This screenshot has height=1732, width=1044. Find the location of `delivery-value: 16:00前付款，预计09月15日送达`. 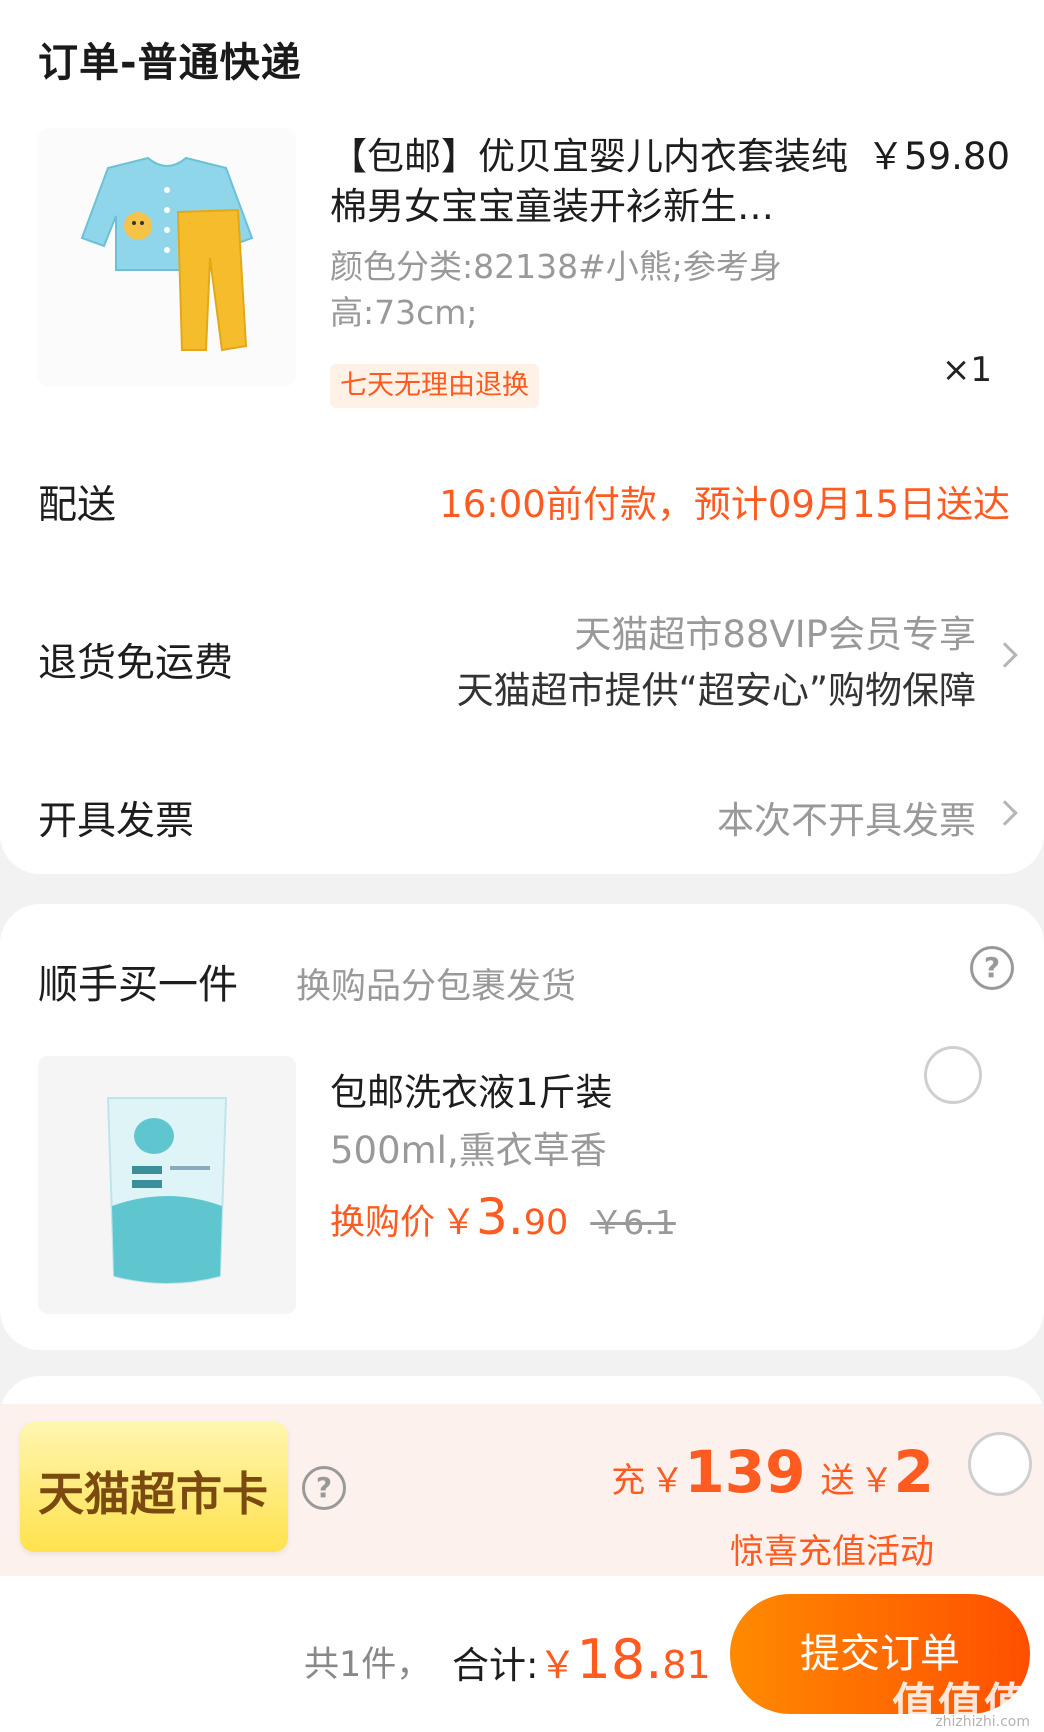

delivery-value: 16:00前付款，预计09月15日送达 is located at coordinates (724, 504).